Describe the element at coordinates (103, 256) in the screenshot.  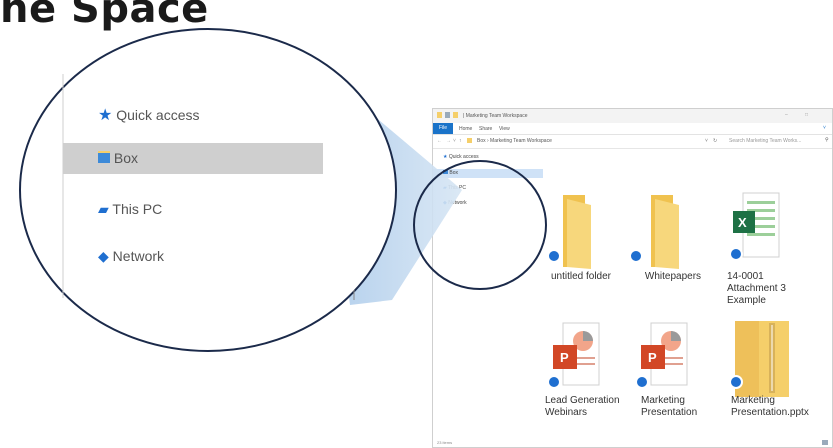
I see `network-icon: ◆` at that location.